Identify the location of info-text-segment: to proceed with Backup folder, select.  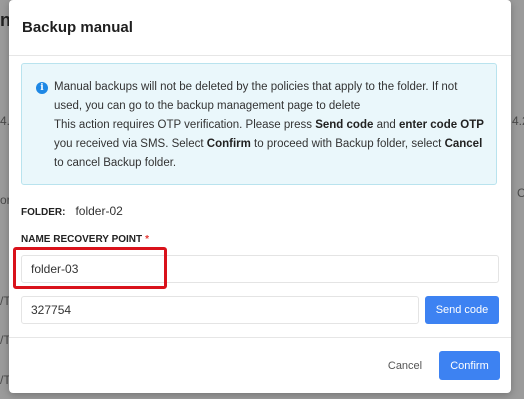
(347, 144).